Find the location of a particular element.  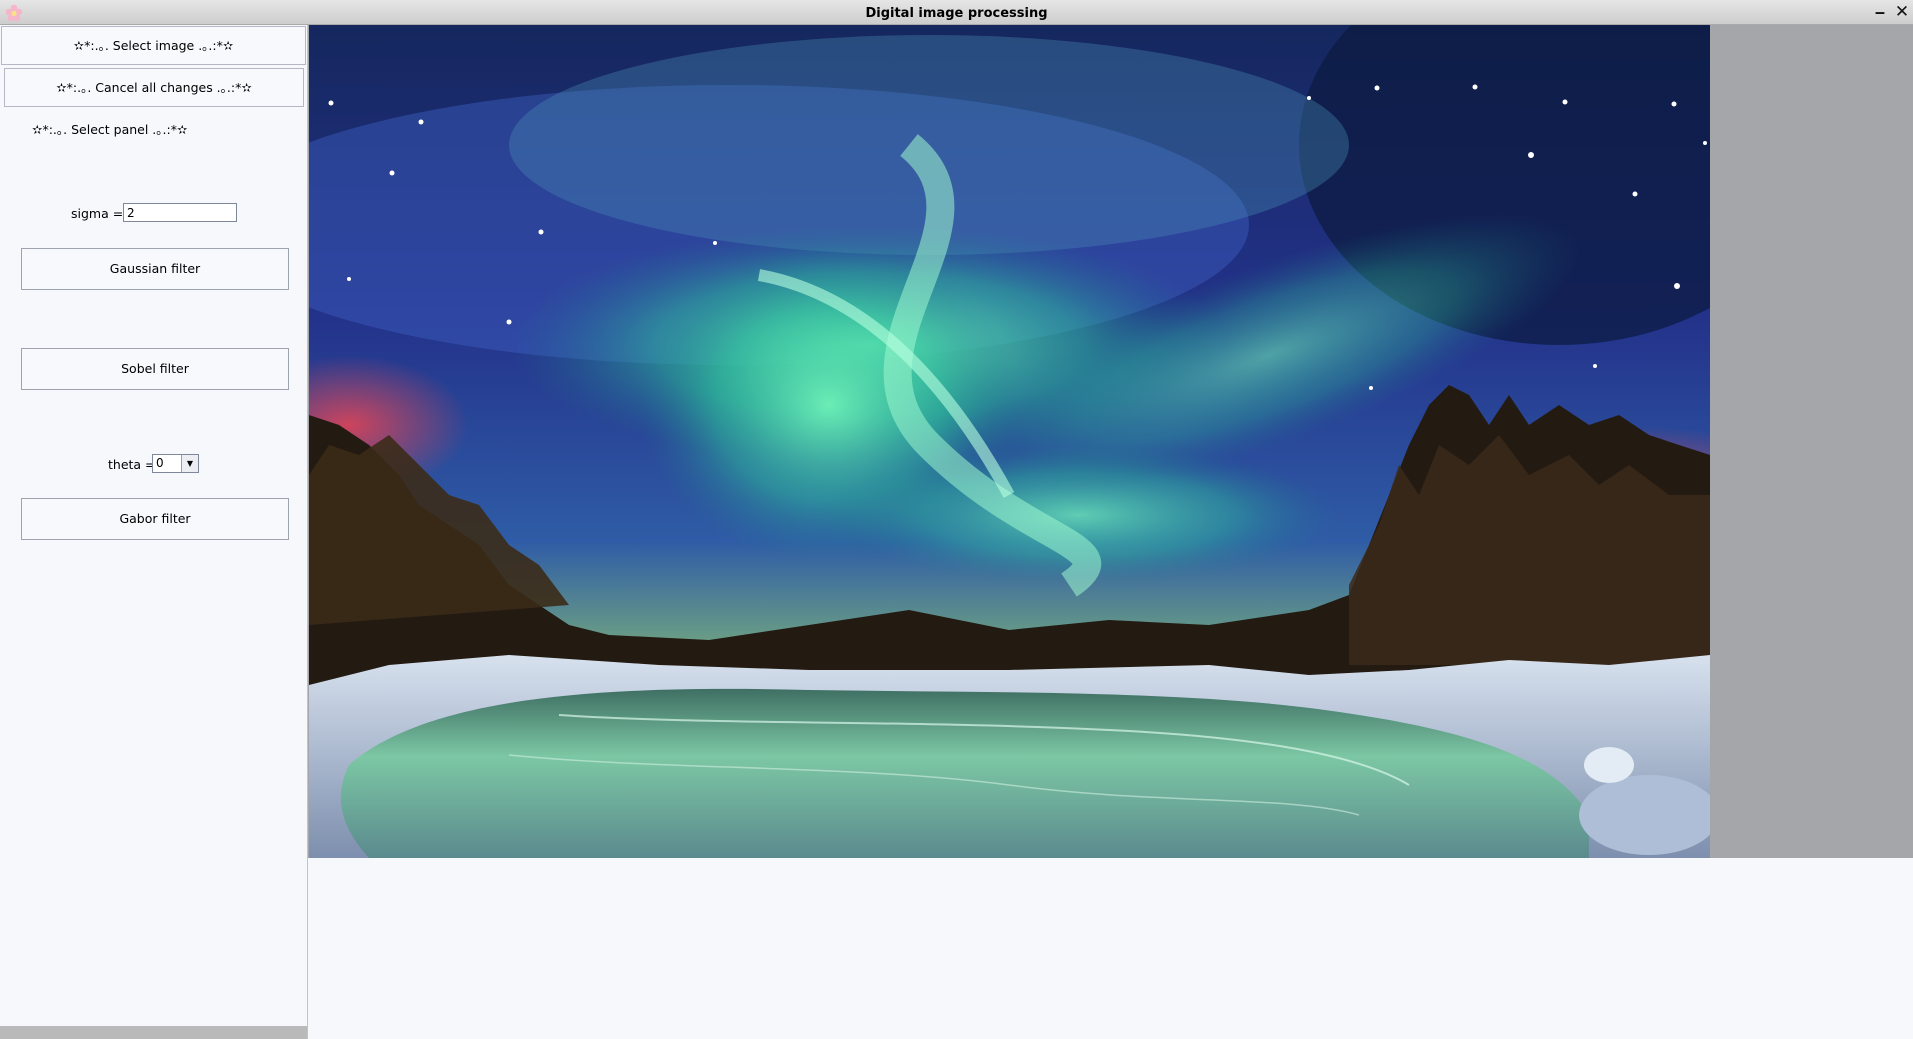

sigma-input is located at coordinates (180, 212).